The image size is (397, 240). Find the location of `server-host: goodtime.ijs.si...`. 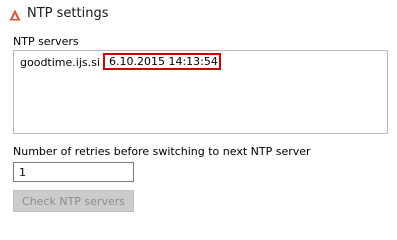

server-host: goodtime.ijs.si... is located at coordinates (60, 62).